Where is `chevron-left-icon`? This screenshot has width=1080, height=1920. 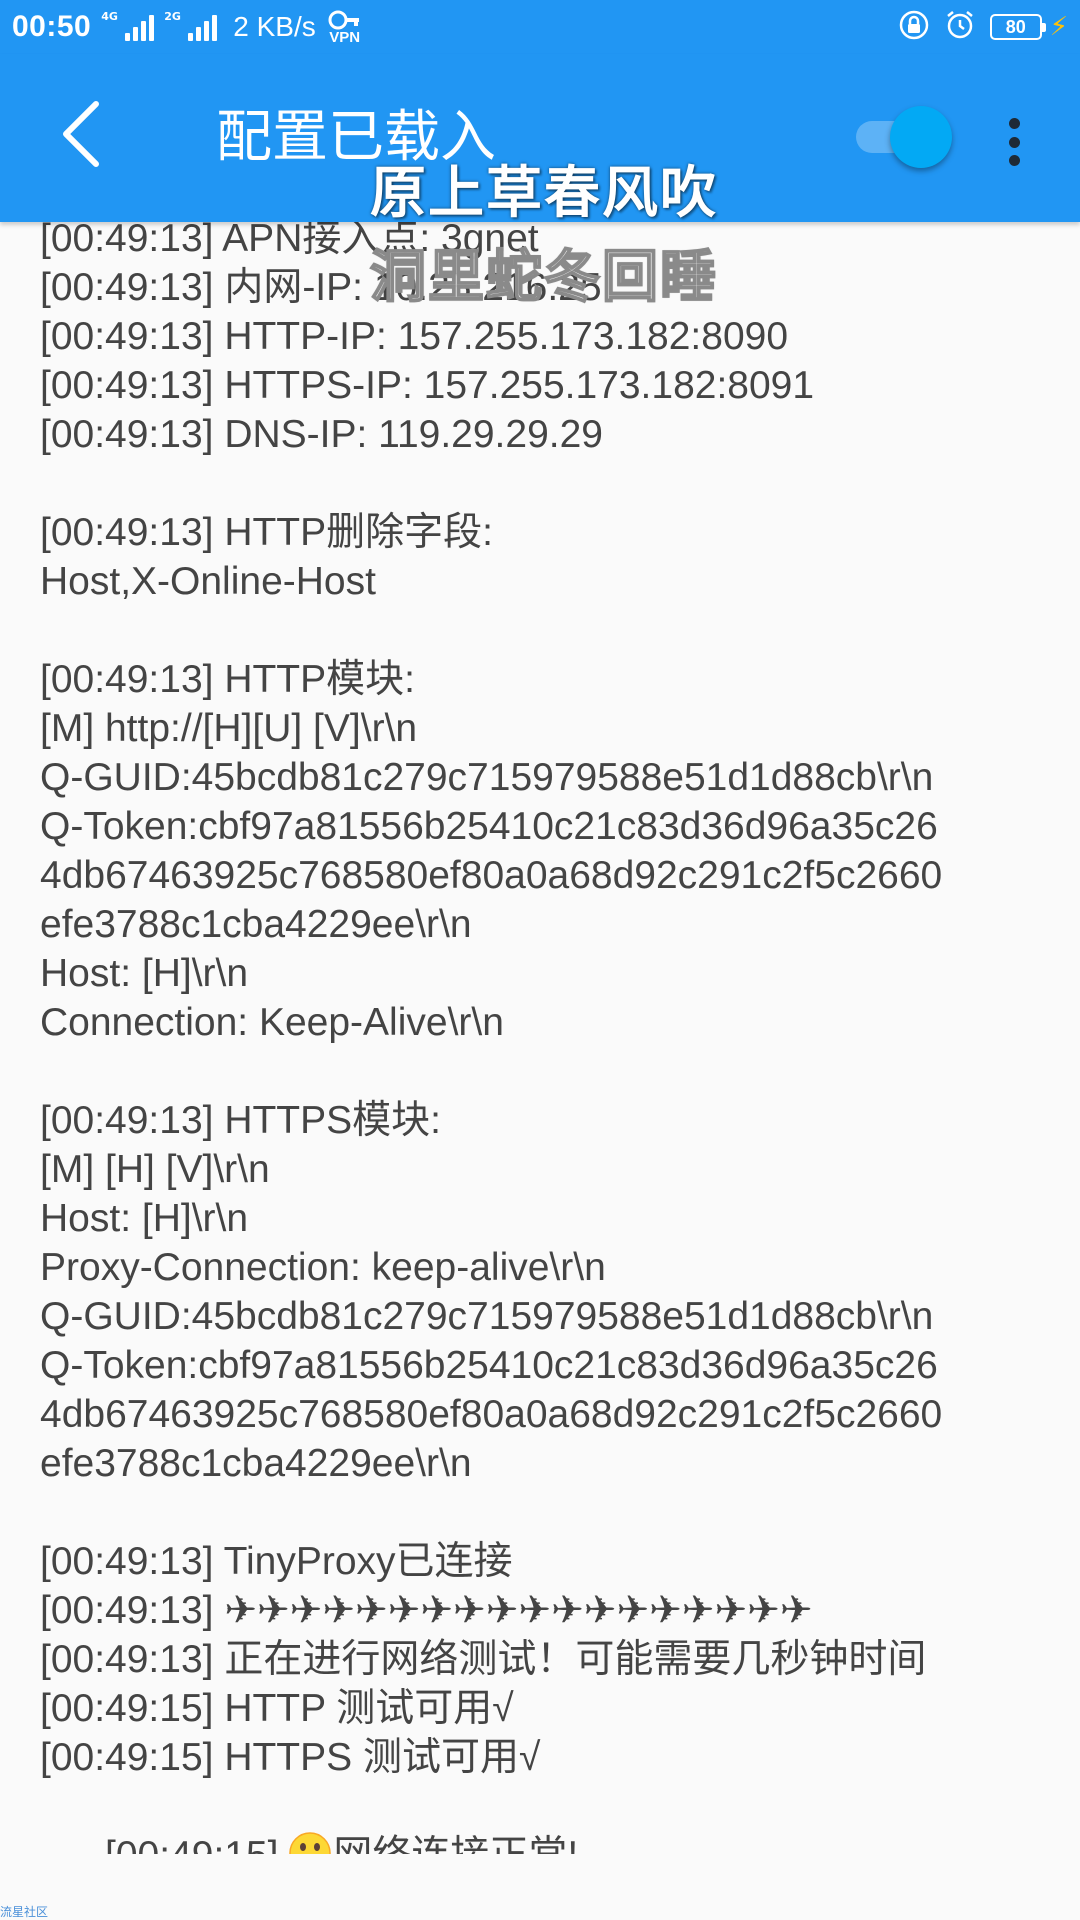
chevron-left-icon is located at coordinates (81, 134).